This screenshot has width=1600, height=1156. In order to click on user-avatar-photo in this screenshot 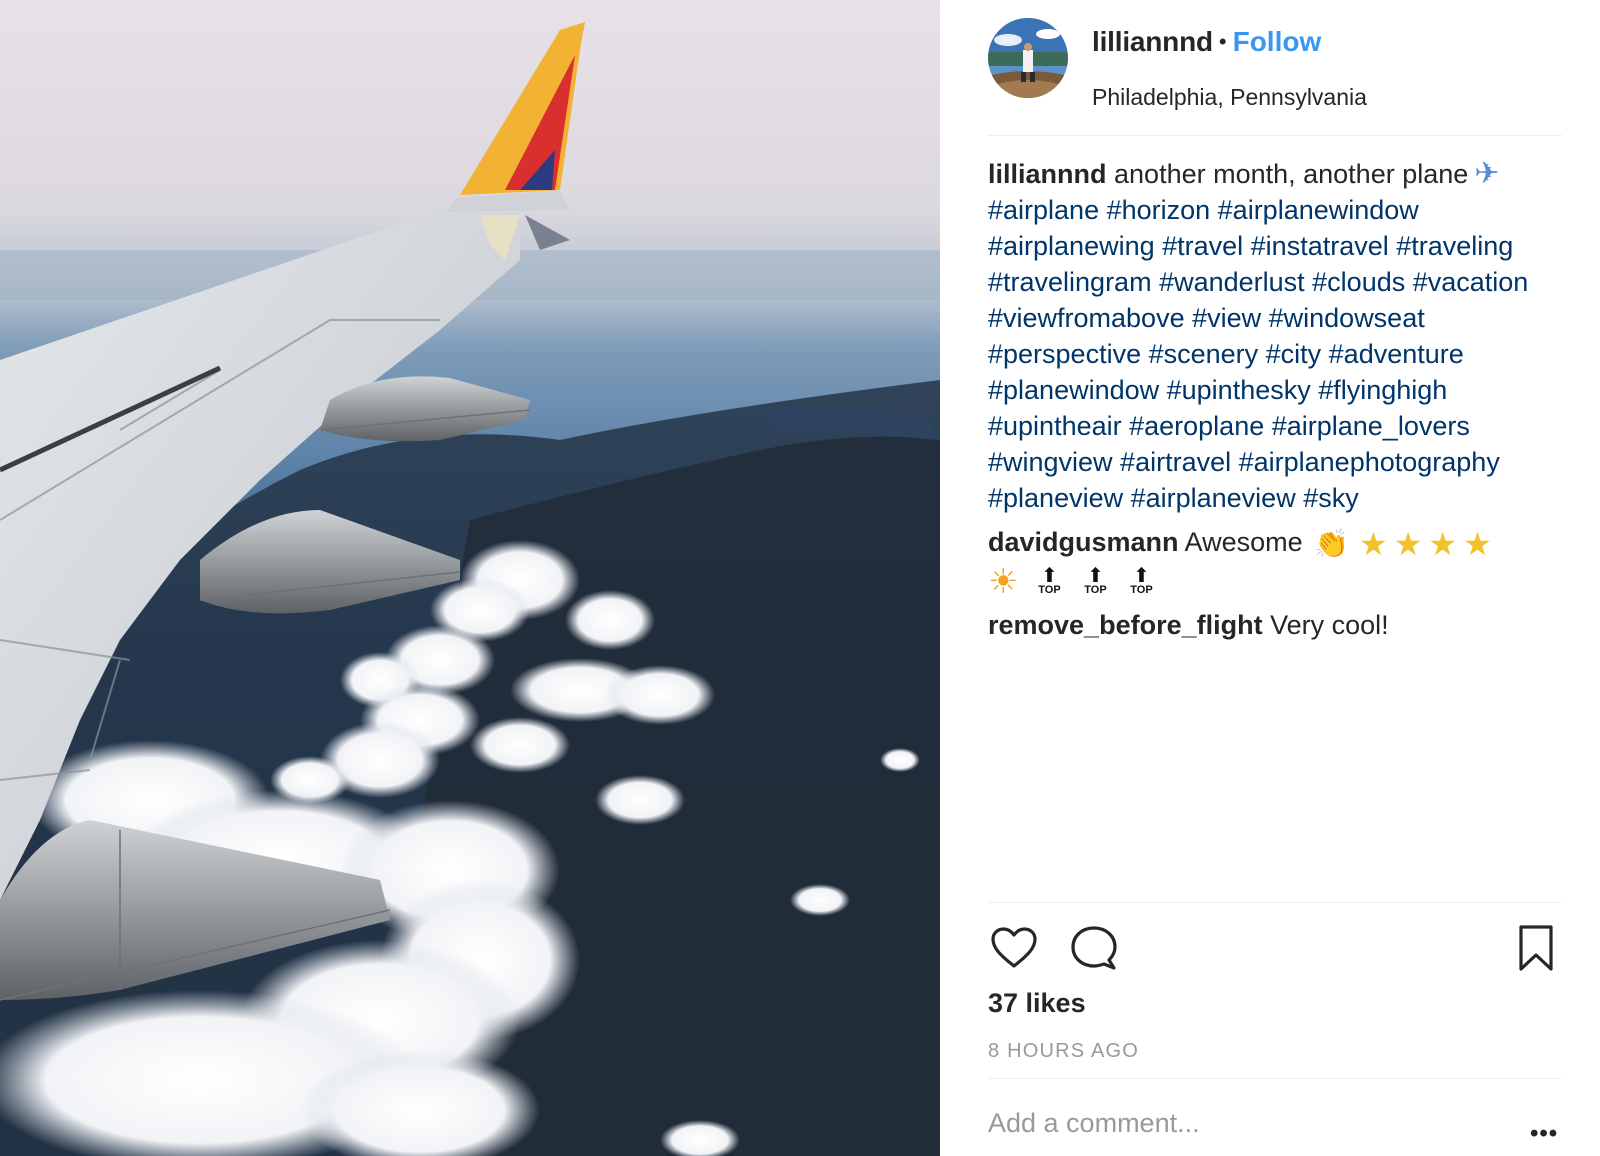, I will do `click(1028, 58)`.